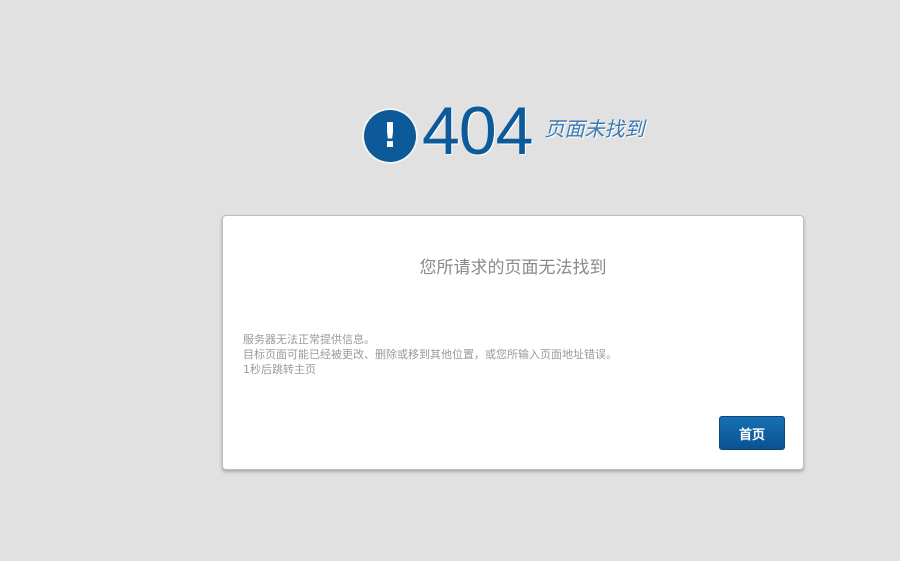 The image size is (900, 561). What do you see at coordinates (477, 131) in the screenshot?
I see `error-code: 404` at bounding box center [477, 131].